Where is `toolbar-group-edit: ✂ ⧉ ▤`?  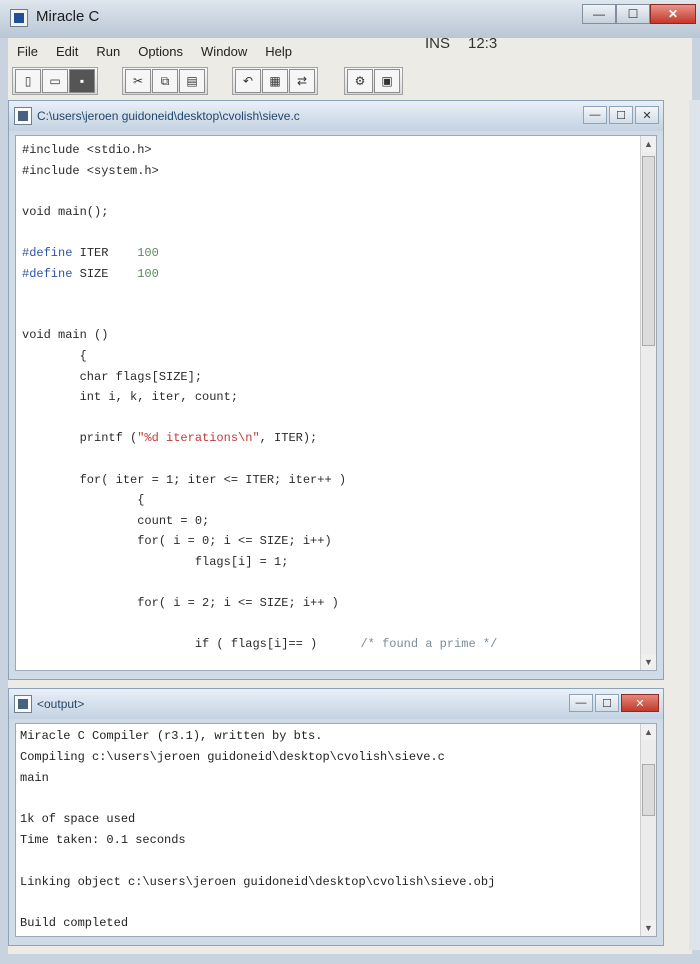
toolbar-group-edit: ✂ ⧉ ▤ is located at coordinates (165, 81).